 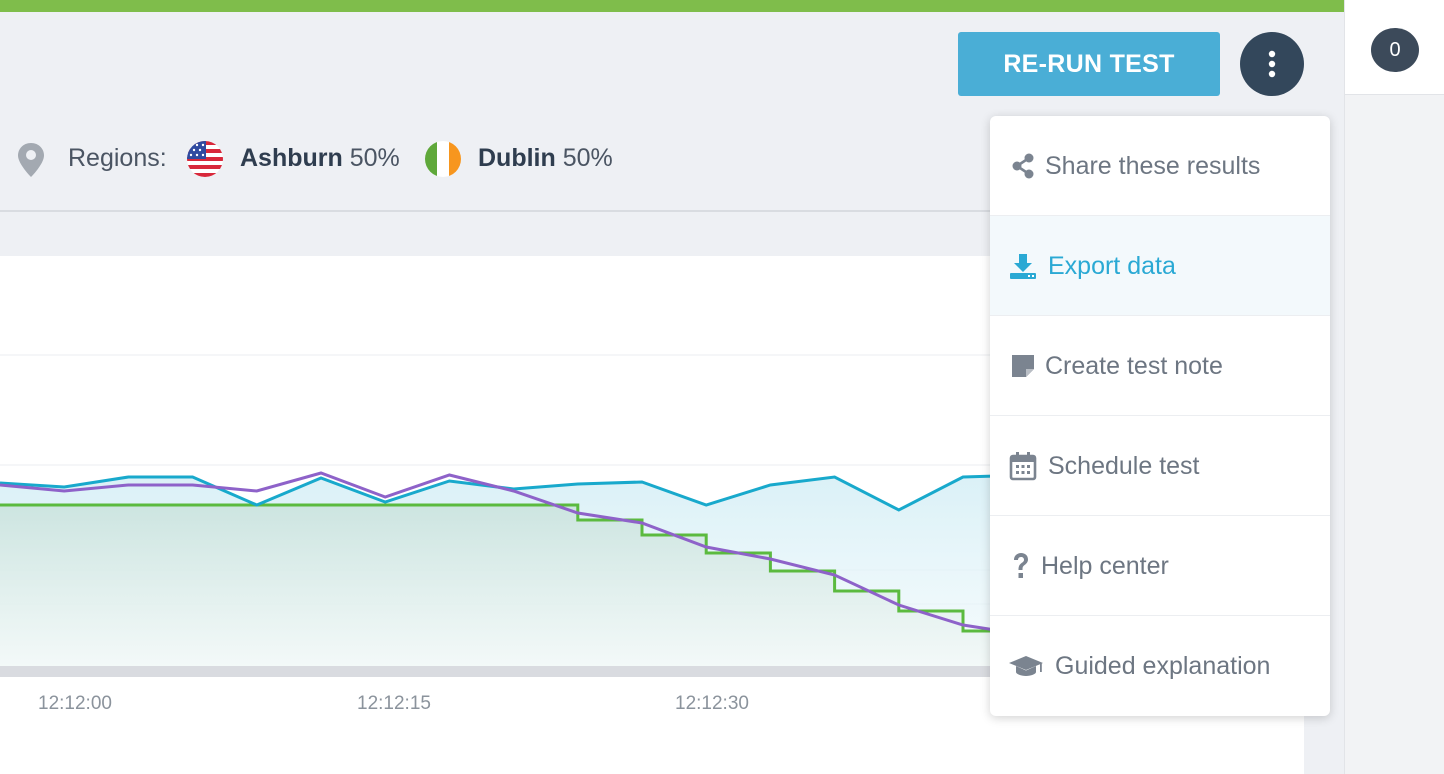 What do you see at coordinates (1023, 366) in the screenshot?
I see `note-icon` at bounding box center [1023, 366].